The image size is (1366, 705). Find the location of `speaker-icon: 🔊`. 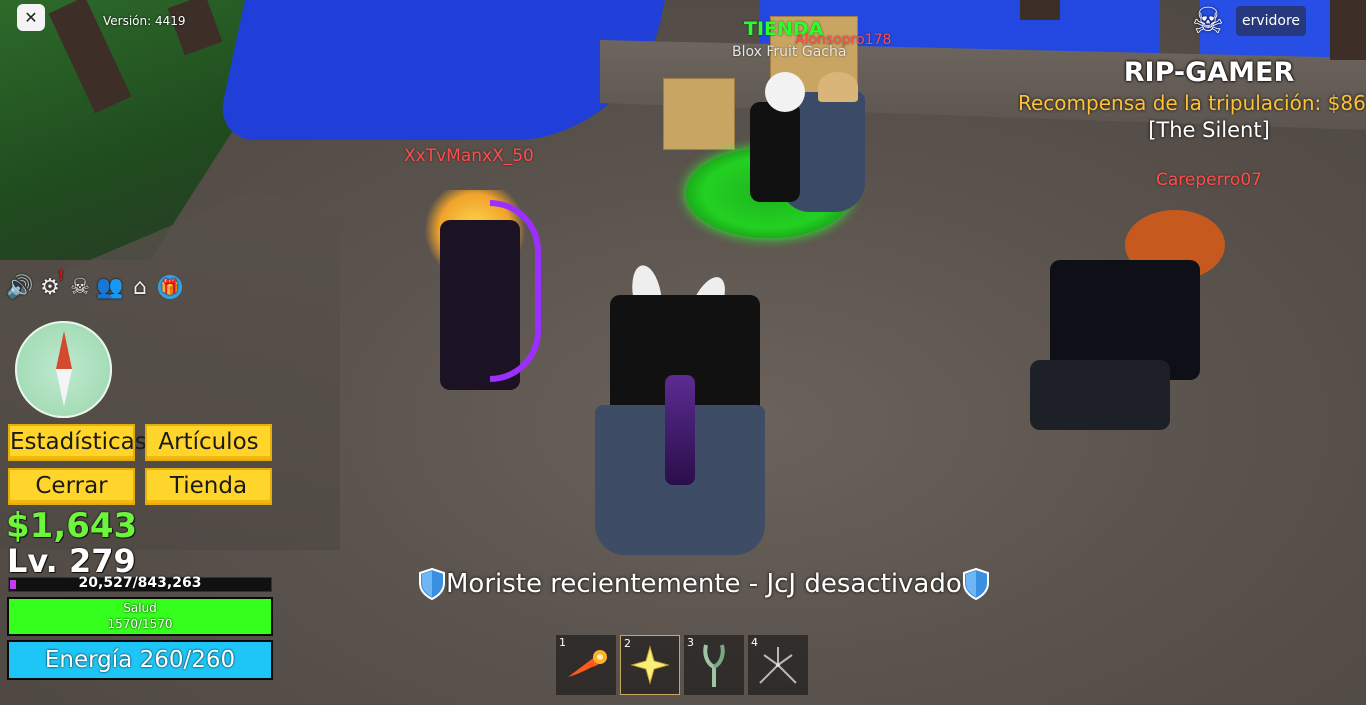

speaker-icon: 🔊 is located at coordinates (19, 287).